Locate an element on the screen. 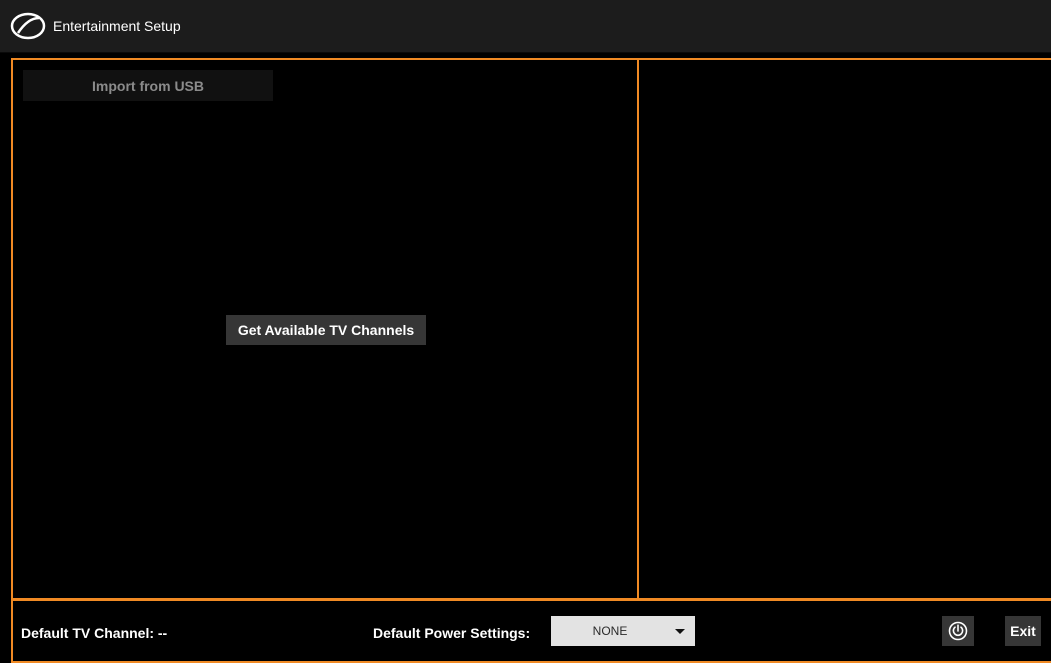 Image resolution: width=1051 pixels, height=663 pixels. app-title: Entertainment Setup is located at coordinates (117, 26).